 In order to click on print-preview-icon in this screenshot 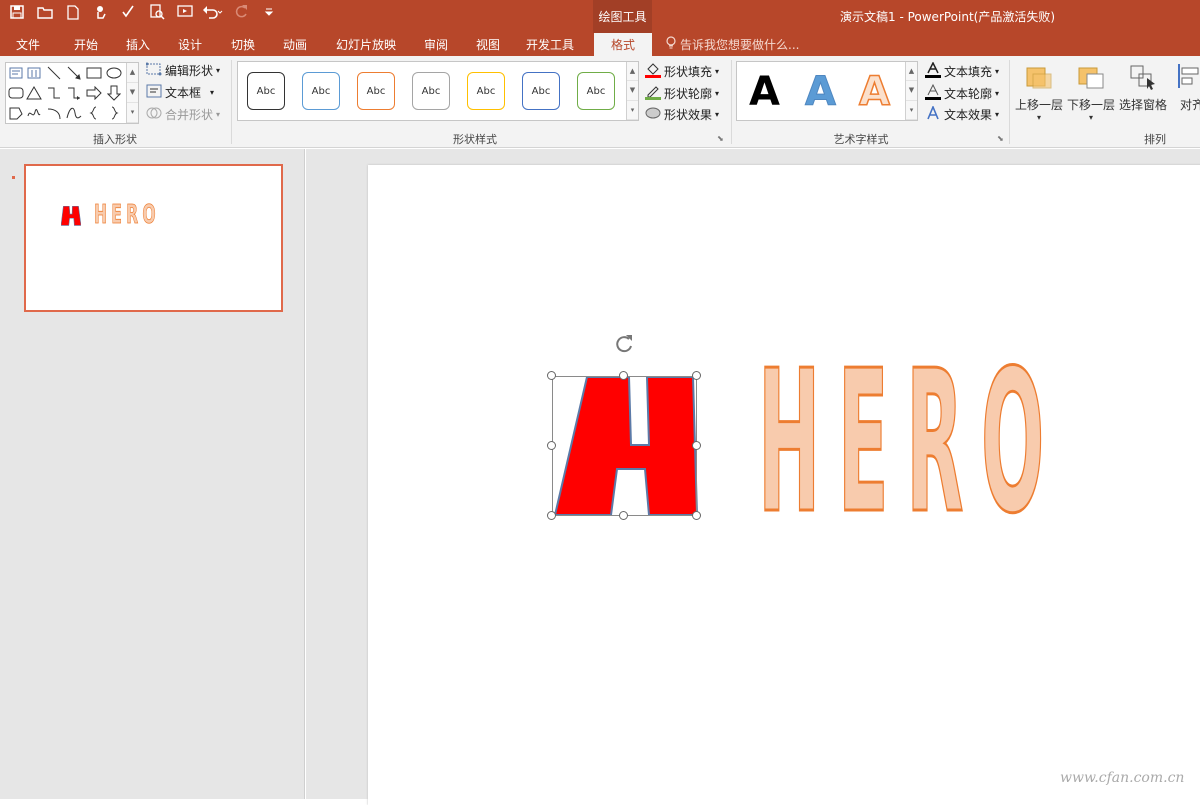, I will do `click(157, 12)`.